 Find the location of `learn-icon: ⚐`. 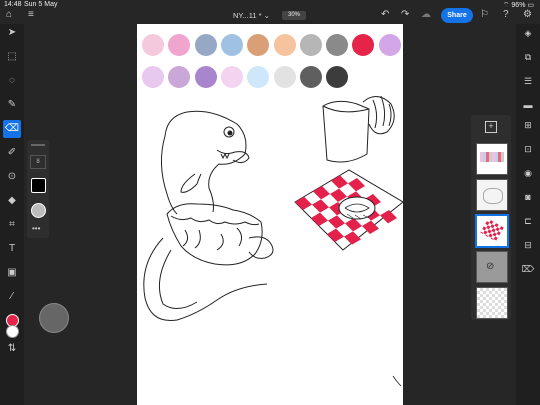

learn-icon: ⚐ is located at coordinates (484, 15).